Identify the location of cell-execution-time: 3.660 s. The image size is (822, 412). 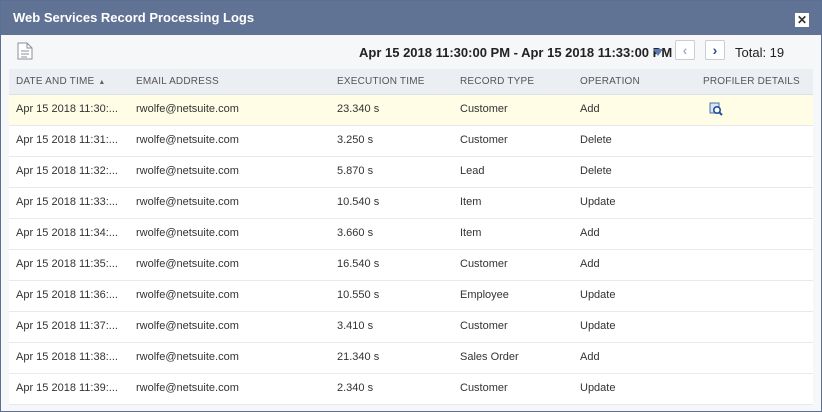
(355, 233).